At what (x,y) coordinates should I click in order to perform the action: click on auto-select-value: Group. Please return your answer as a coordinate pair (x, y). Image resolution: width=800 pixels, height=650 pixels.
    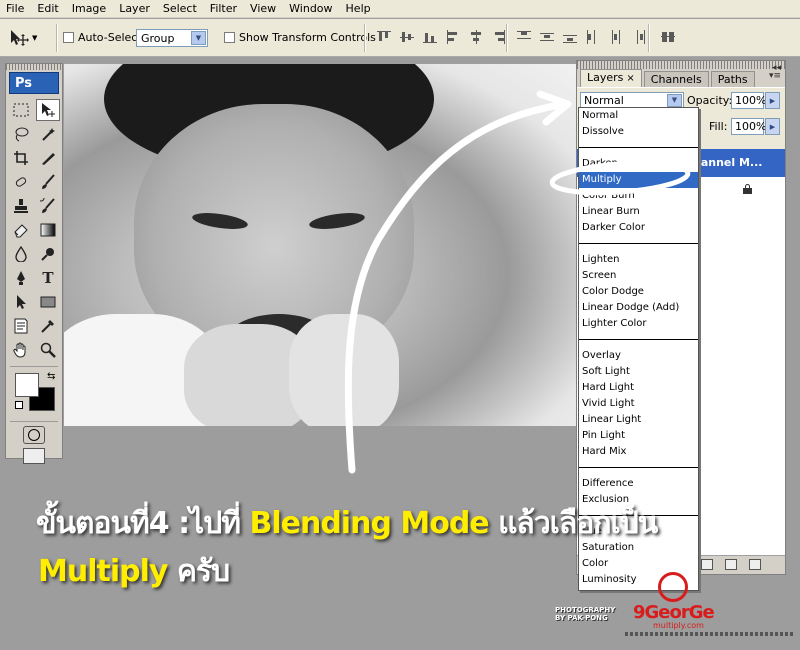
    Looking at the image, I should click on (158, 38).